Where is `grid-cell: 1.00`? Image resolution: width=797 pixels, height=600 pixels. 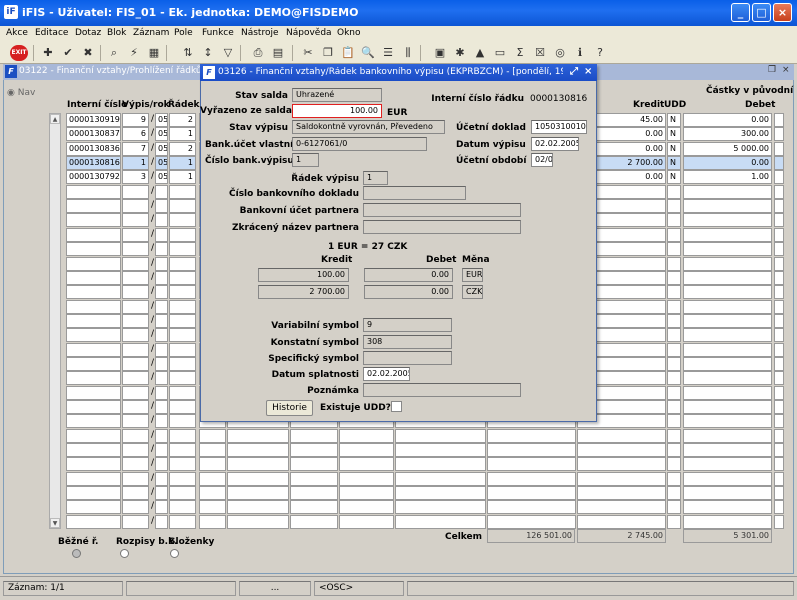
grid-cell: 1.00 is located at coordinates (727, 177).